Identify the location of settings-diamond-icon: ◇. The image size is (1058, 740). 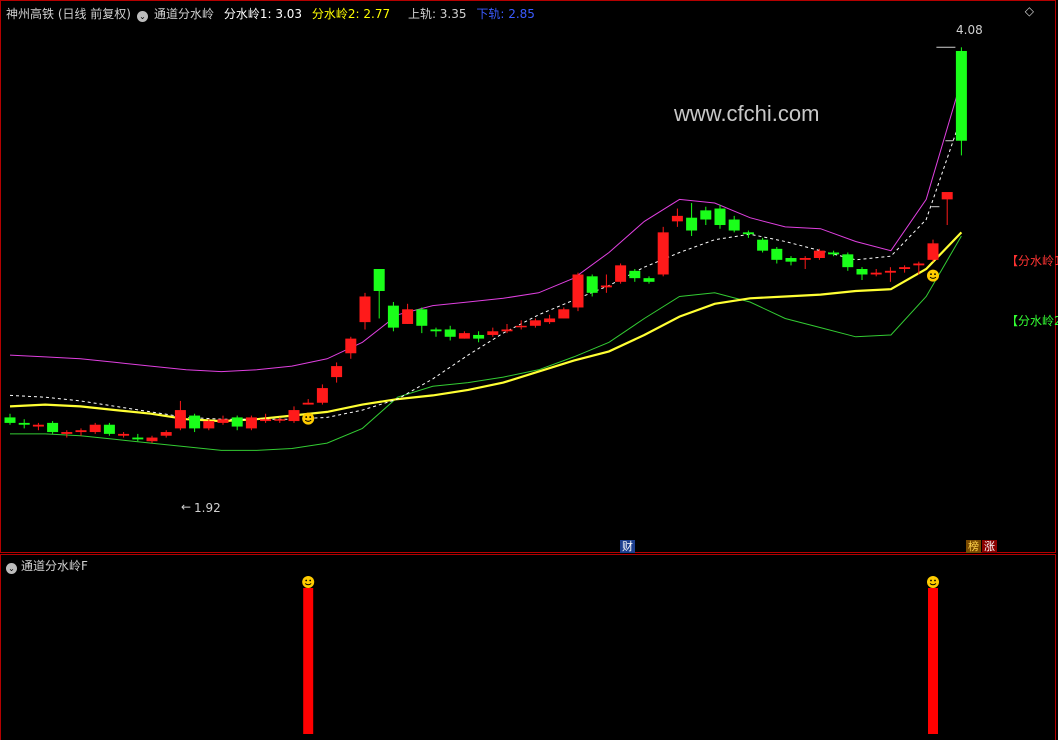
(1029, 11).